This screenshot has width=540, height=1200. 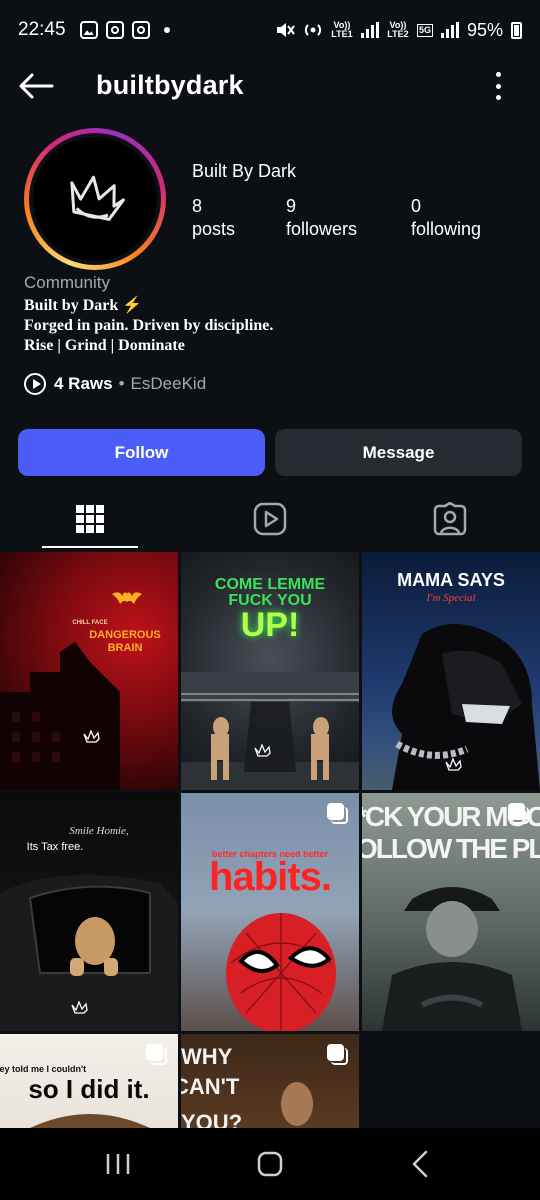 I want to click on post-text: OLLOW THE PLAN, so click(x=451, y=848).